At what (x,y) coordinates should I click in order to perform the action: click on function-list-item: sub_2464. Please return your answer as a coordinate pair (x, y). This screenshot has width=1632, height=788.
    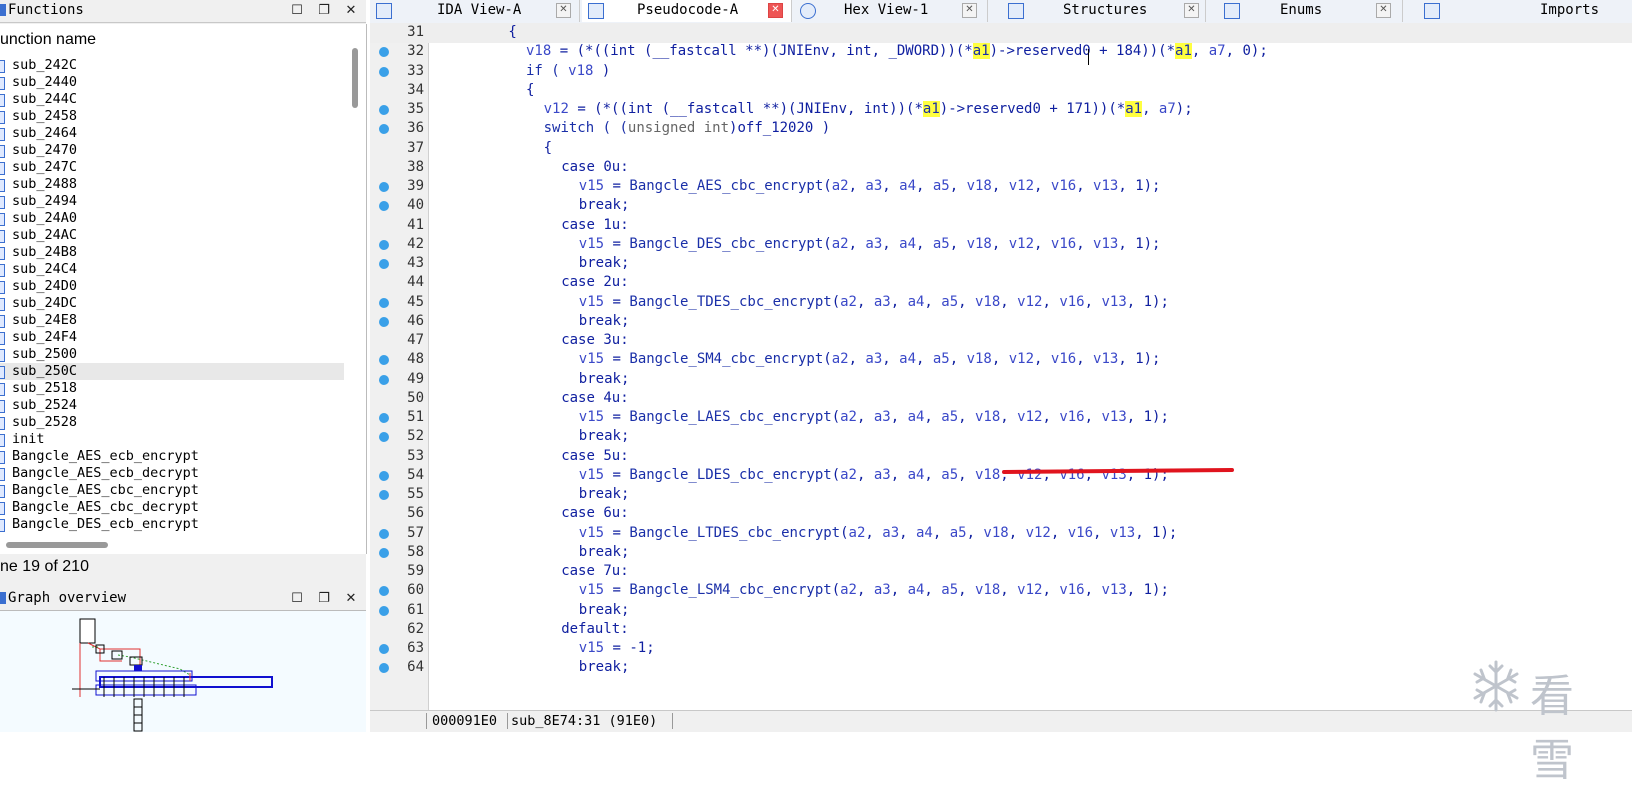
    Looking at the image, I should click on (172, 133).